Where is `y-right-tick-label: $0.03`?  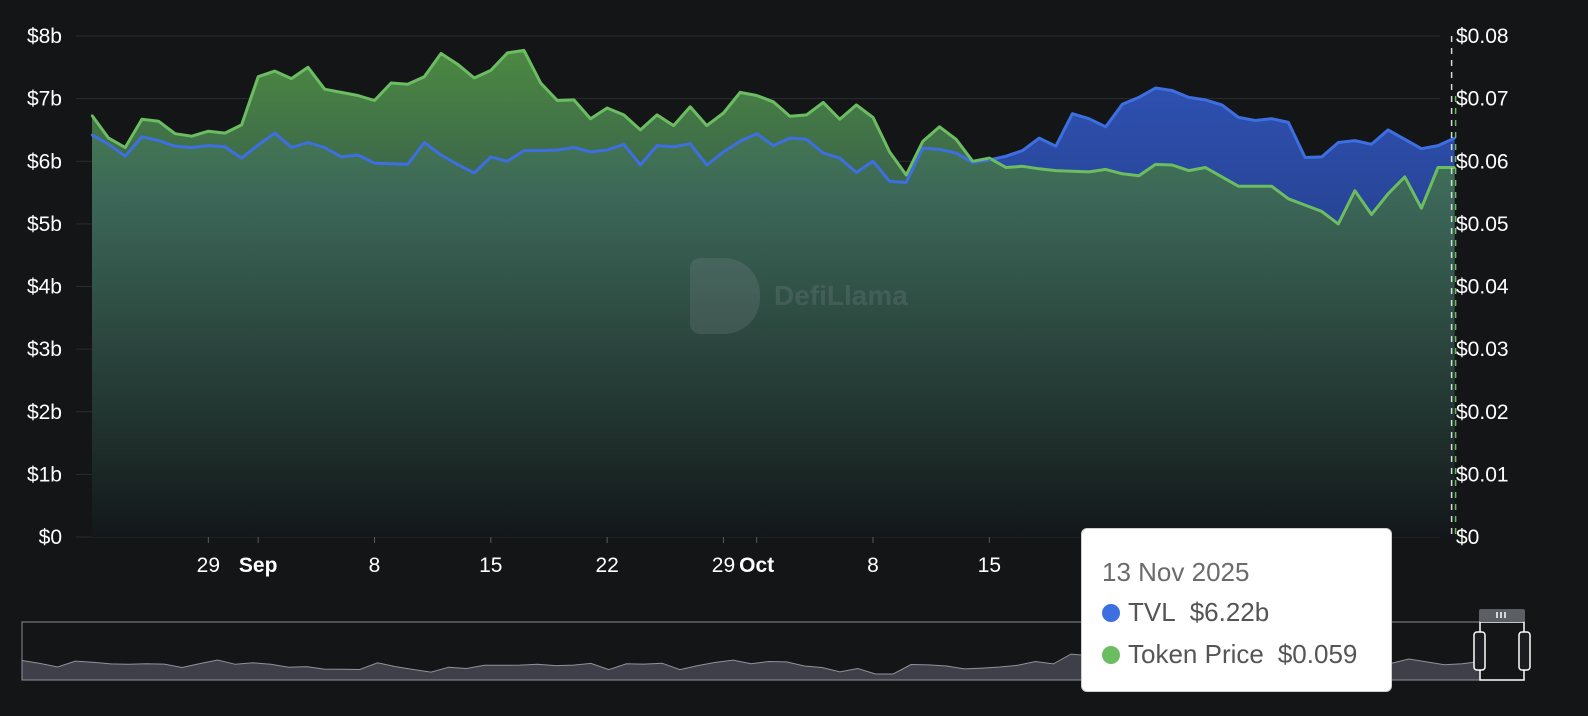
y-right-tick-label: $0.03 is located at coordinates (1482, 349).